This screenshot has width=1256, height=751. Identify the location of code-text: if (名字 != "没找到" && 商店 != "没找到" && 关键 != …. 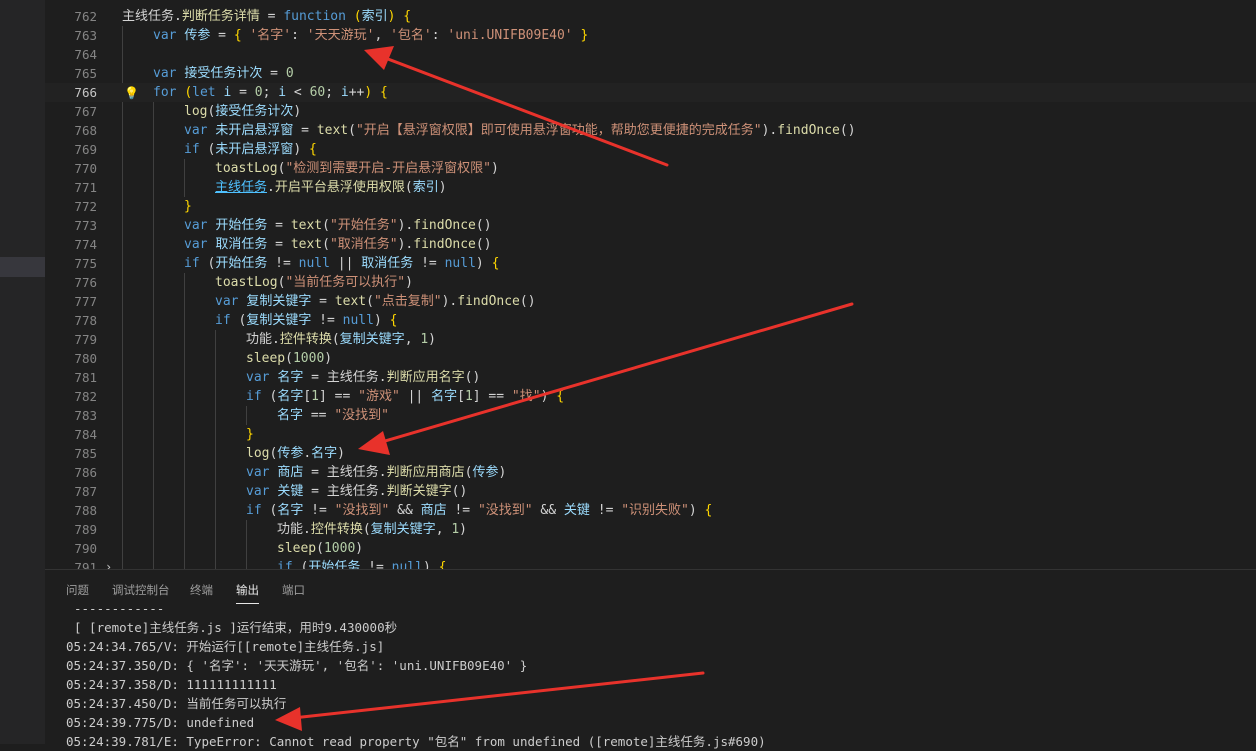
(479, 510).